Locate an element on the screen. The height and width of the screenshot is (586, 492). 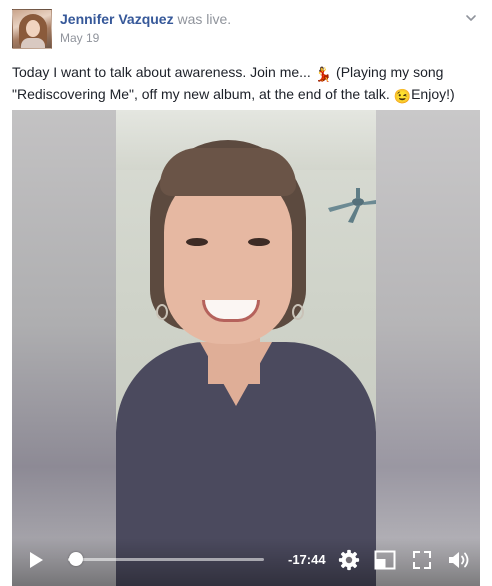
author-avatar is located at coordinates (32, 29).